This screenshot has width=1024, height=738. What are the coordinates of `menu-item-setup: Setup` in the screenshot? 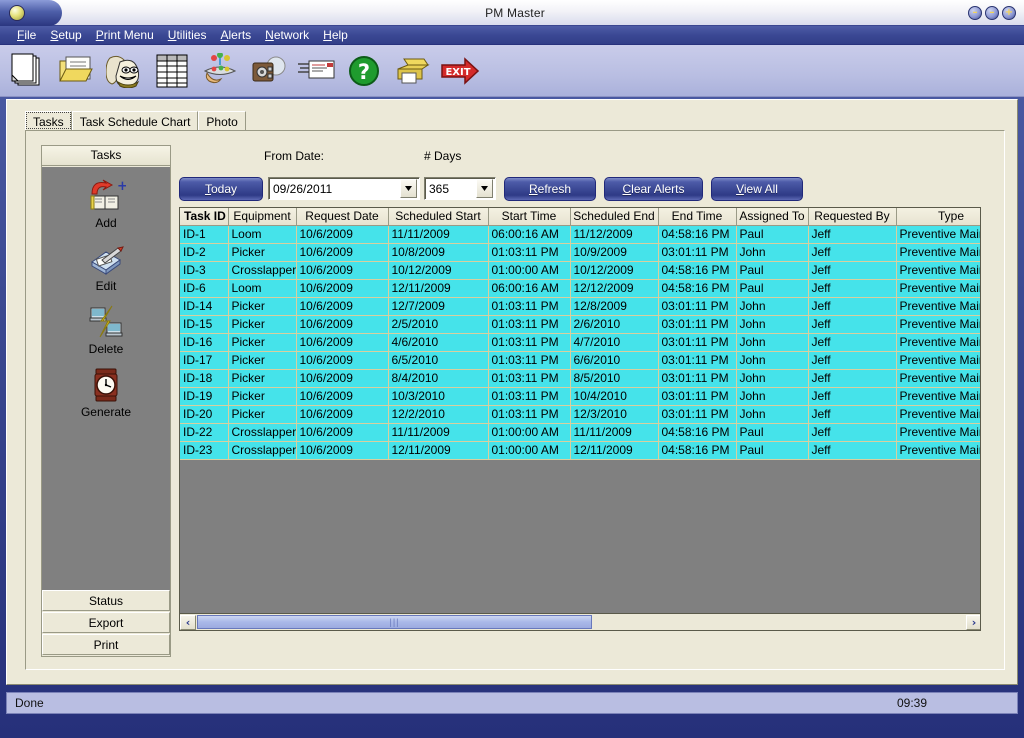 It's located at (65, 35).